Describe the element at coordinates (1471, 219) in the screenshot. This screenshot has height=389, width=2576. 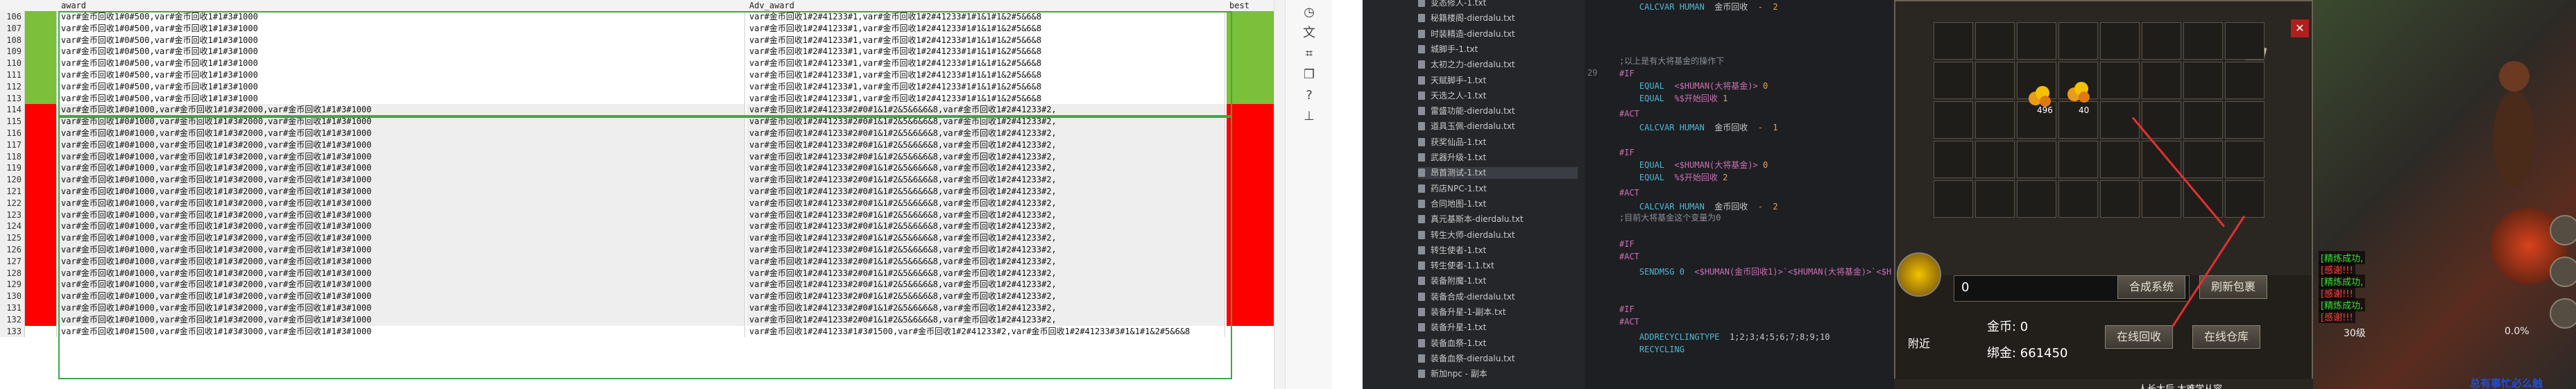
I see `file-tree-item: 真元基斯本-dierdalu.txt` at that location.